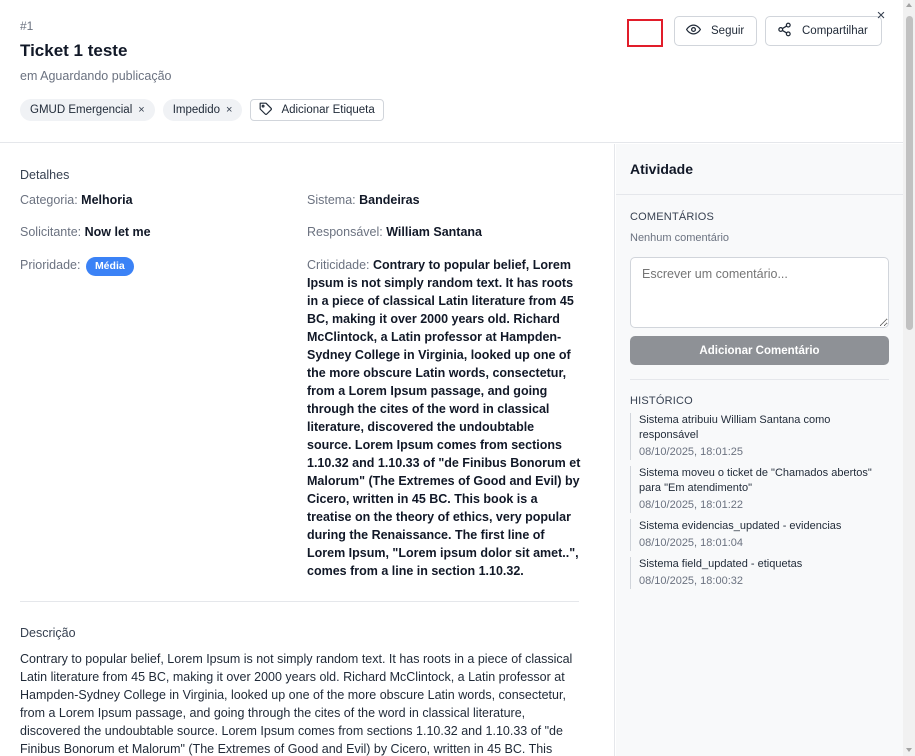 Image resolution: width=915 pixels, height=756 pixels. What do you see at coordinates (759, 379) in the screenshot?
I see `activity-divider` at bounding box center [759, 379].